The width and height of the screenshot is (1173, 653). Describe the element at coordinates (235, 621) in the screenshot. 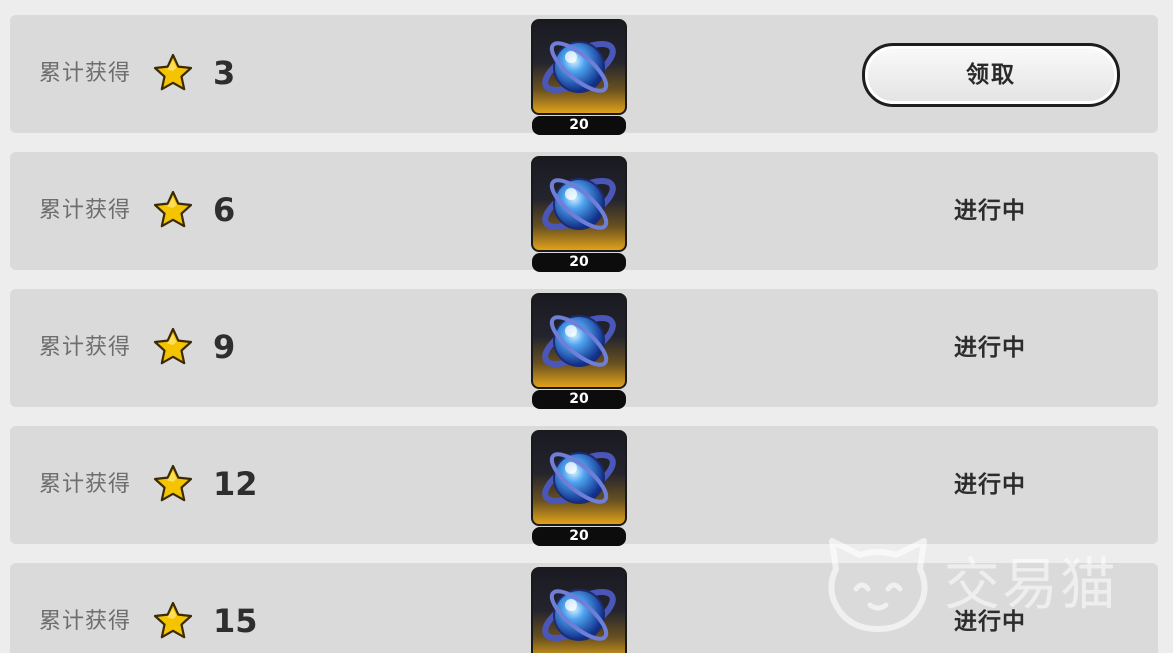

I see `milestone-count: 15` at that location.